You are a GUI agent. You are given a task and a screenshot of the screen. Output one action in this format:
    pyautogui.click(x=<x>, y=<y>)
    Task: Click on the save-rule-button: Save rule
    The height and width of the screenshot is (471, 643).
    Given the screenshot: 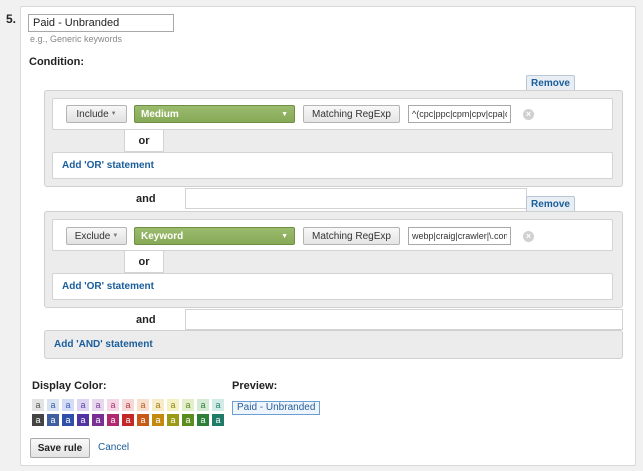 What is the action you would take?
    pyautogui.click(x=60, y=448)
    